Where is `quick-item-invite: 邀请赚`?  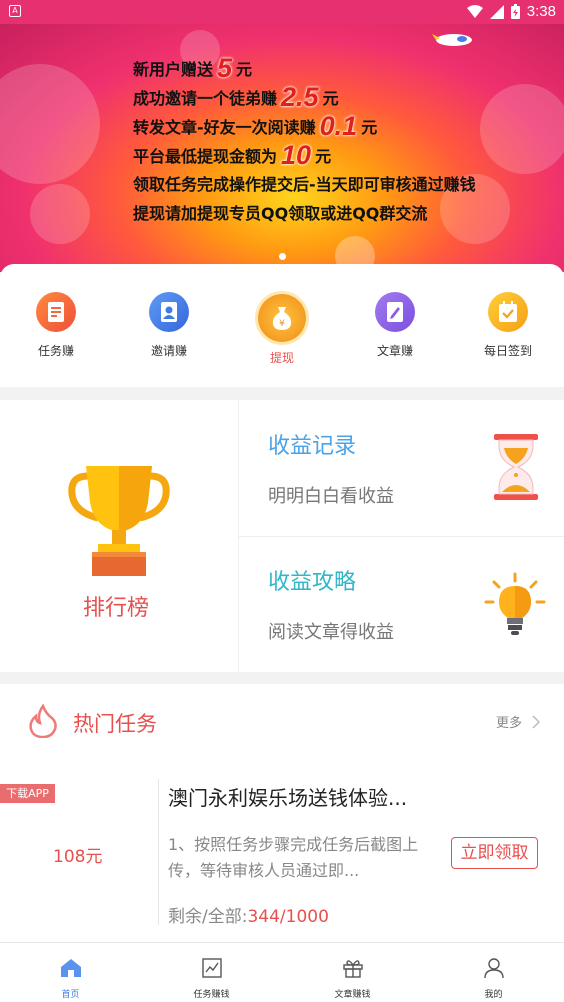
quick-item-invite: 邀请赚 is located at coordinates (169, 325).